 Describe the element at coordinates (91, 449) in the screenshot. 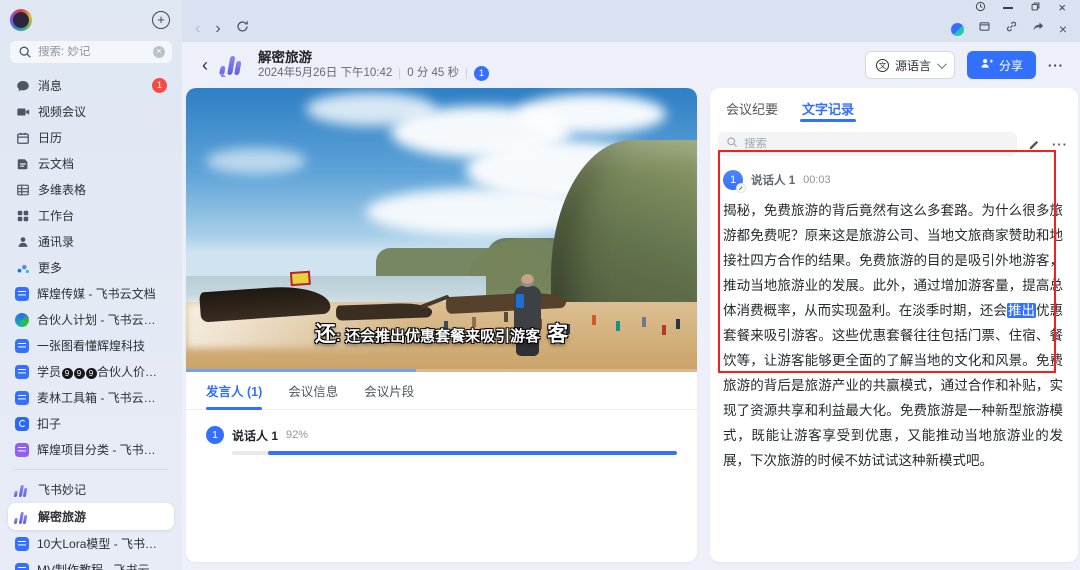

I see `sidebar-doc-huihuang-category: 辉煌项目分类 - 飞书云文档` at that location.